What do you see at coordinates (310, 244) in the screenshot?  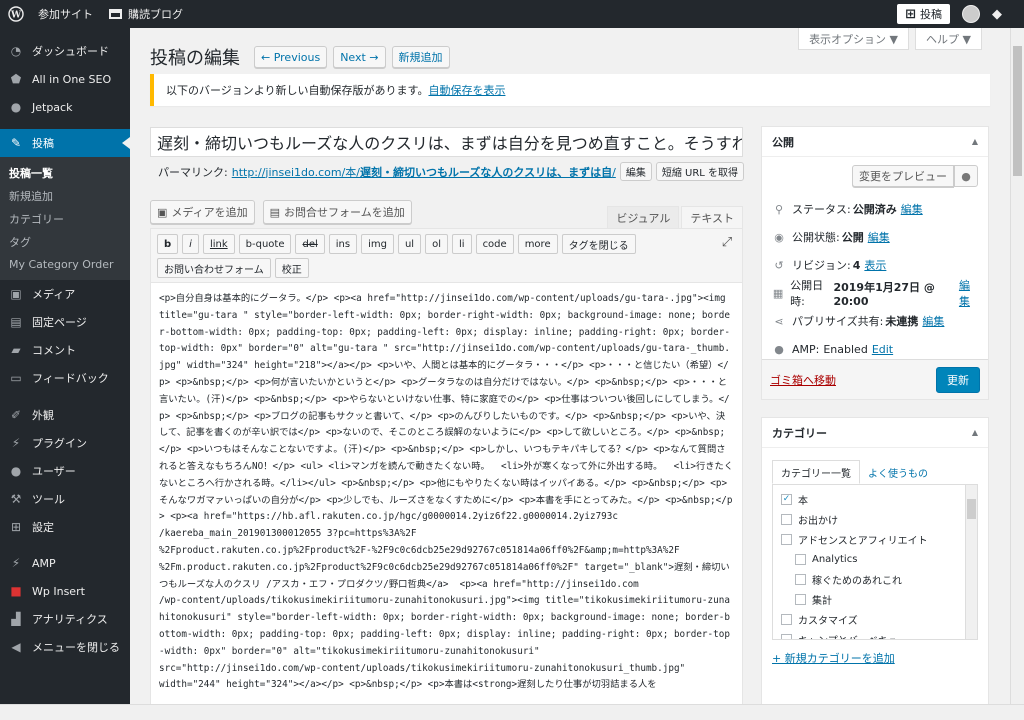 I see `quicktag-button: del` at bounding box center [310, 244].